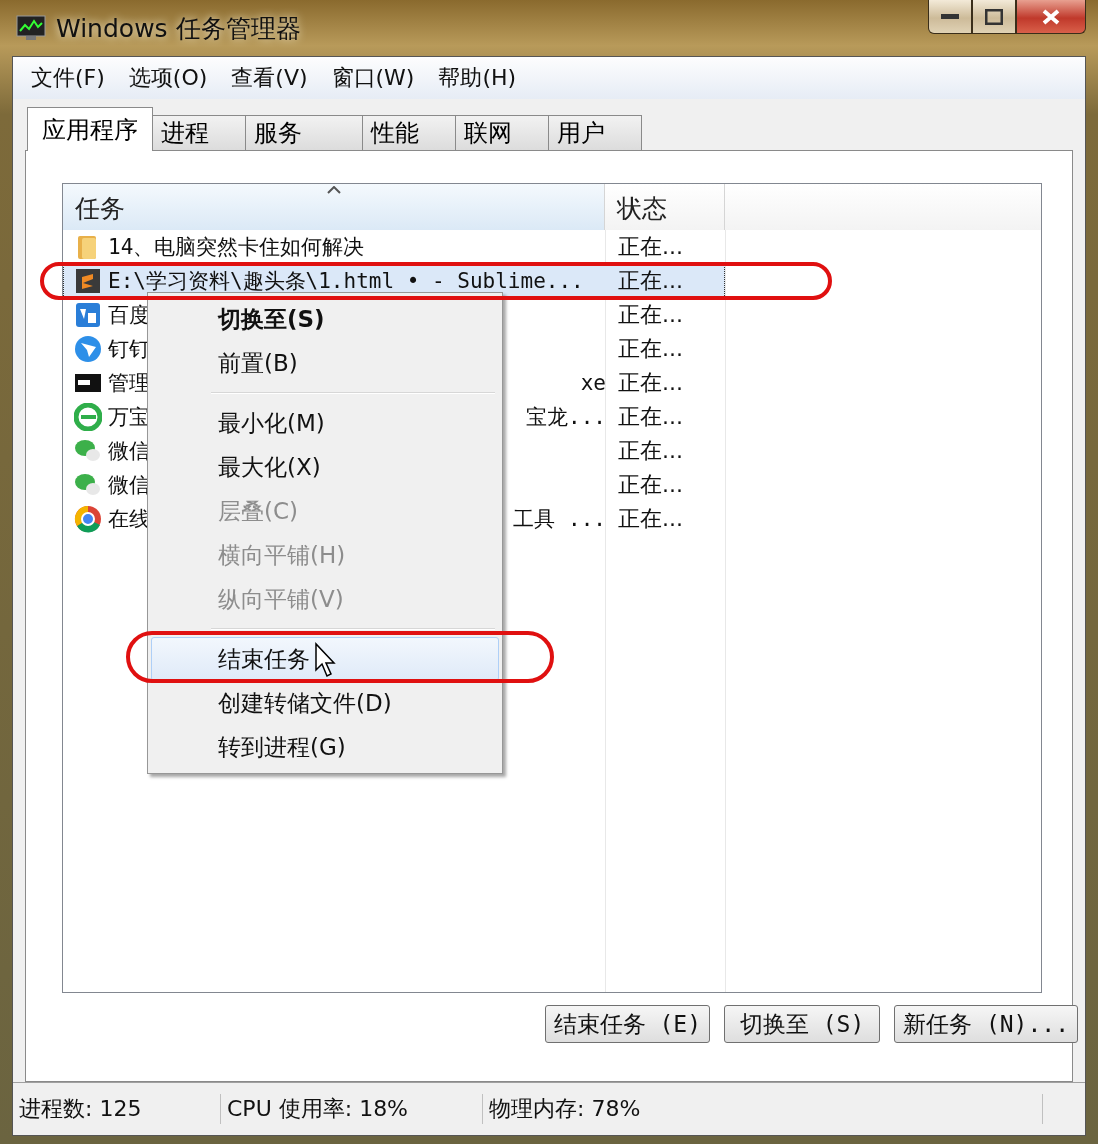  I want to click on task-name: xe, so click(593, 383).